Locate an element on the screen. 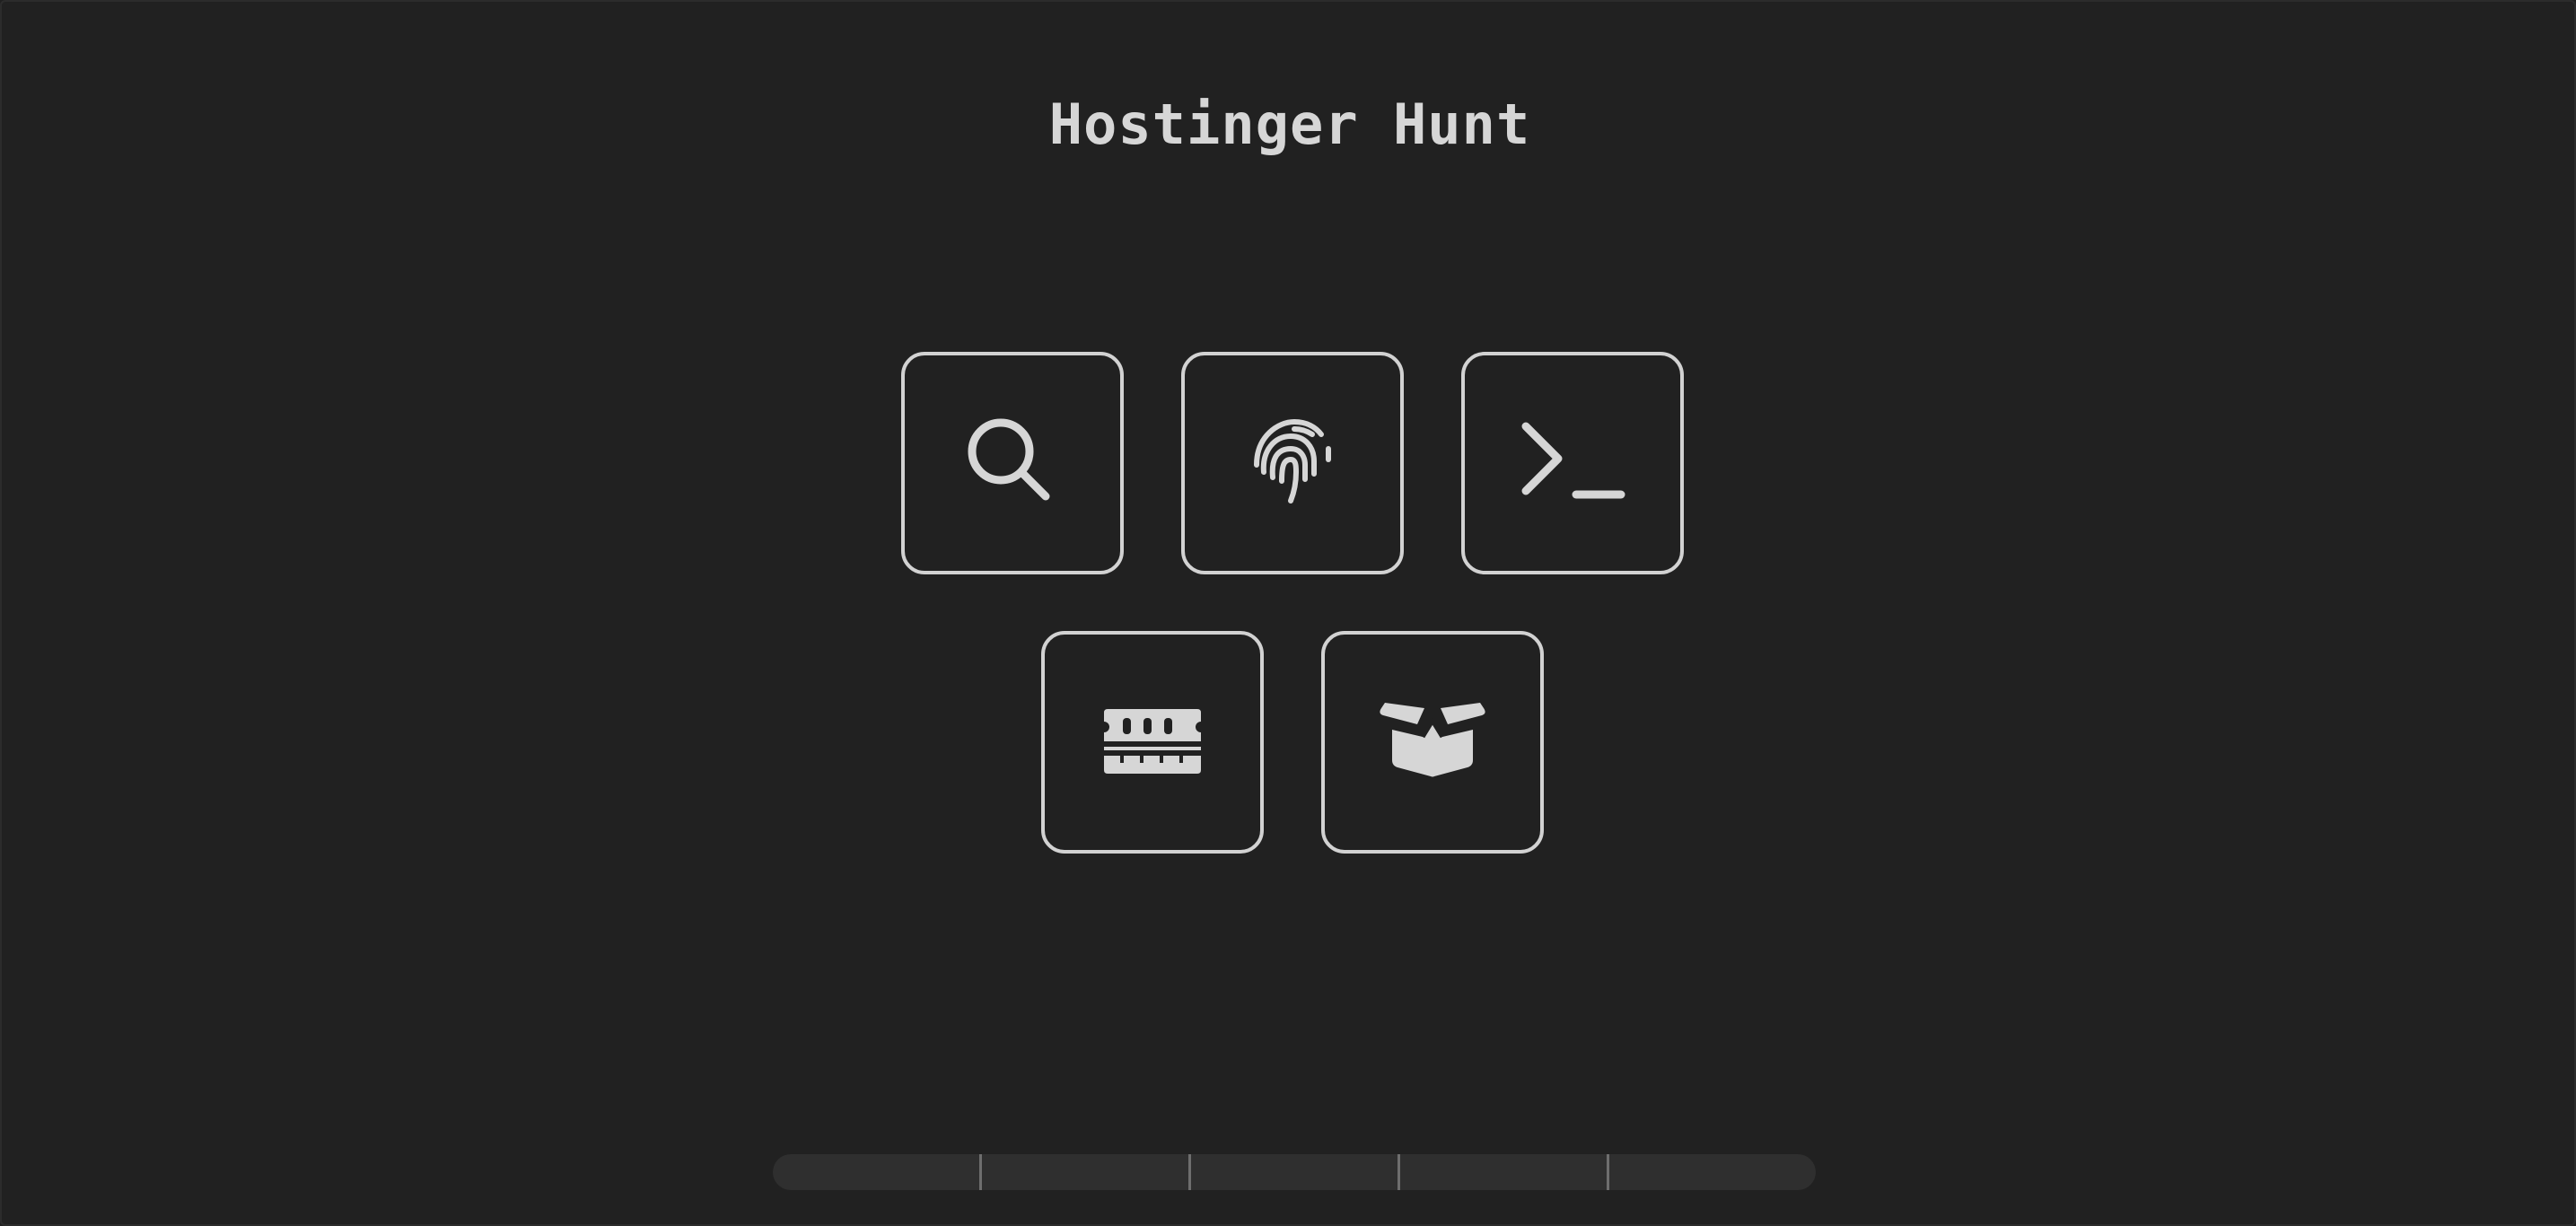  tile-terminal is located at coordinates (1572, 463).